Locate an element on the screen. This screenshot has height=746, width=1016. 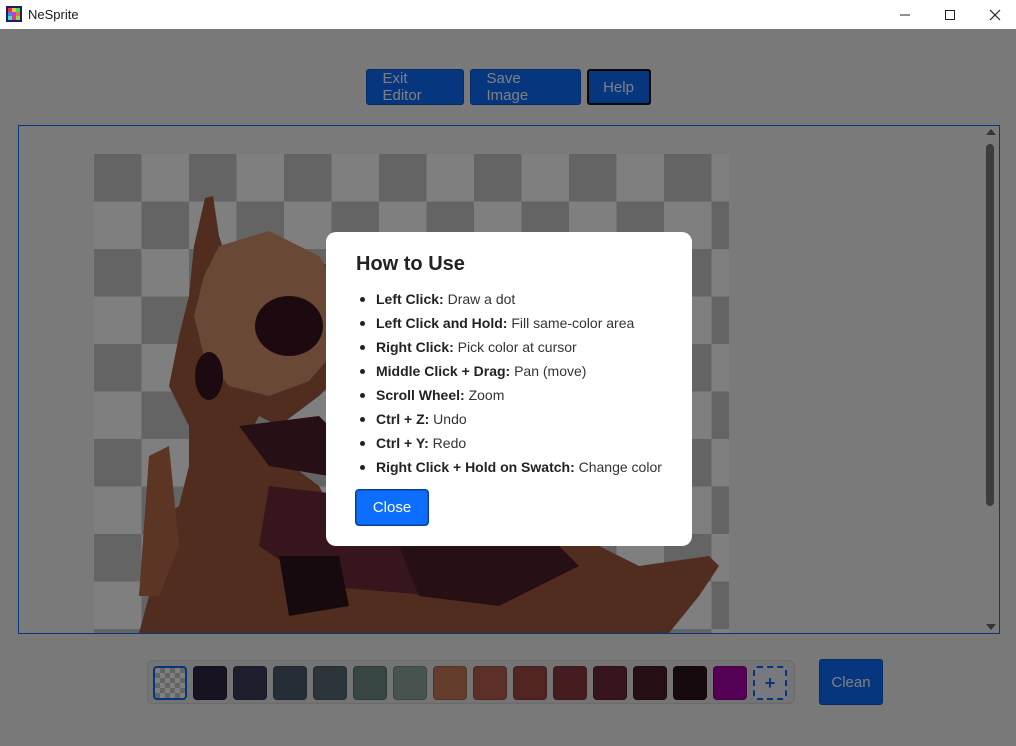
instruction-key: Left Click: is located at coordinates (410, 299).